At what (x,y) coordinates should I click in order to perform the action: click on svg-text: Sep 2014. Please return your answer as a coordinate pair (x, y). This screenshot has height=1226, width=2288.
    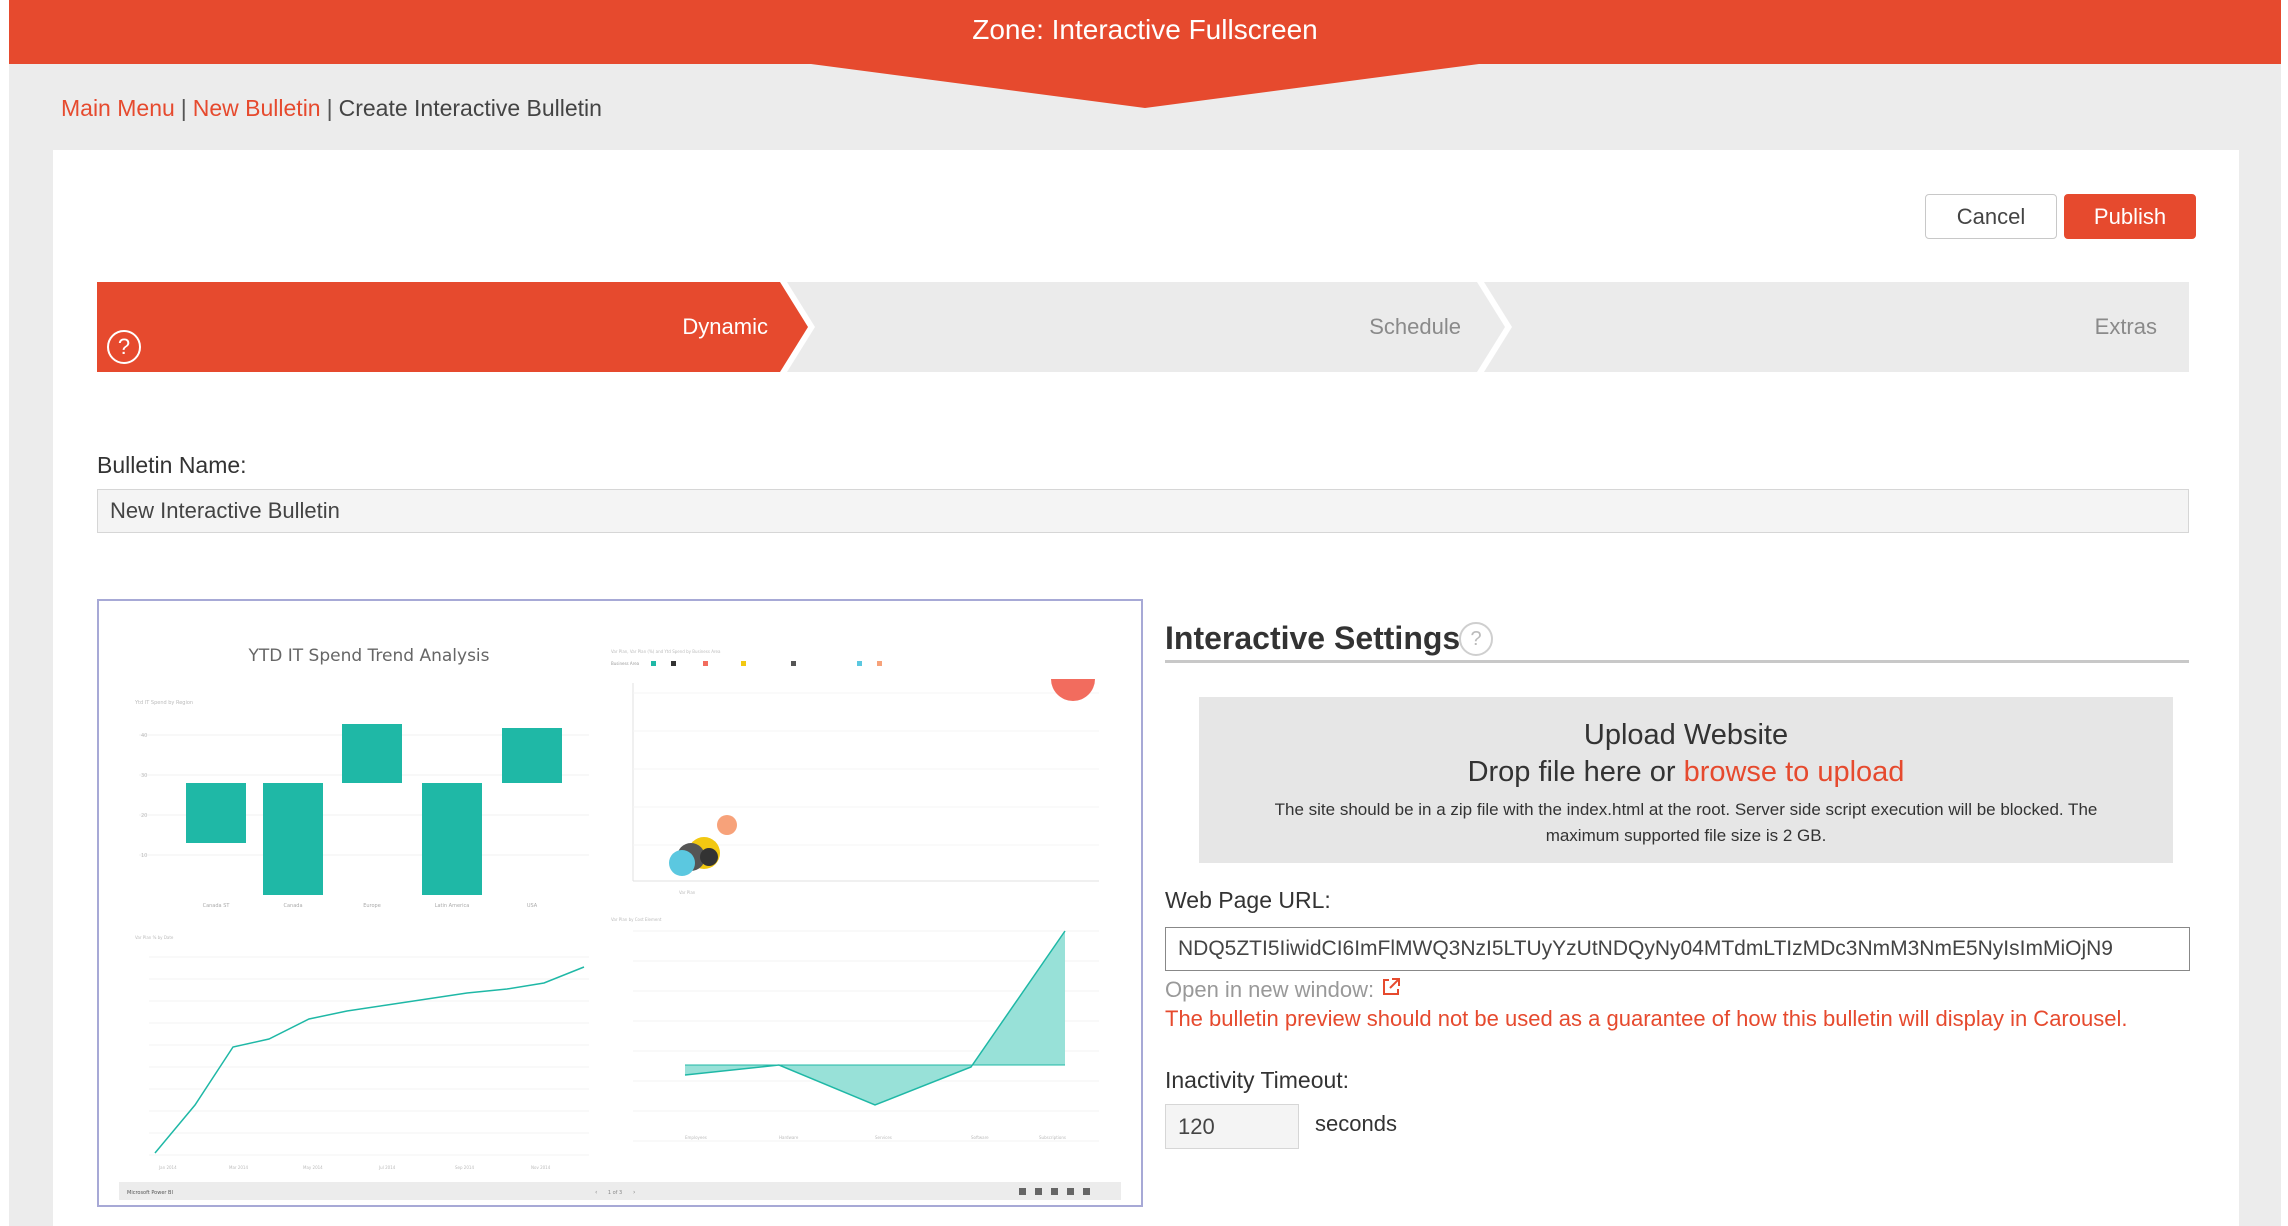
    Looking at the image, I should click on (464, 1167).